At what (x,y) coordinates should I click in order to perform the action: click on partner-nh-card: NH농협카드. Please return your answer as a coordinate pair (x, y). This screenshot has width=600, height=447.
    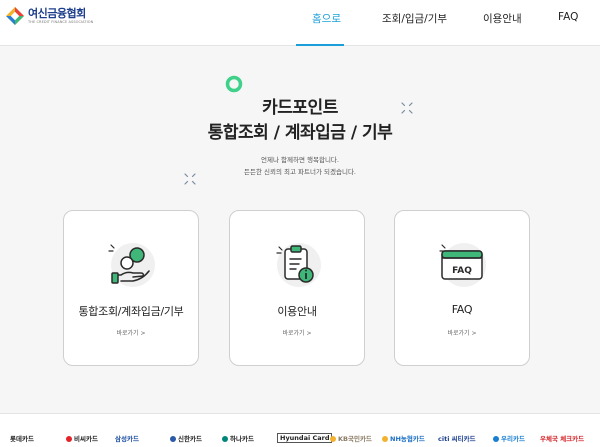
    Looking at the image, I should click on (403, 438).